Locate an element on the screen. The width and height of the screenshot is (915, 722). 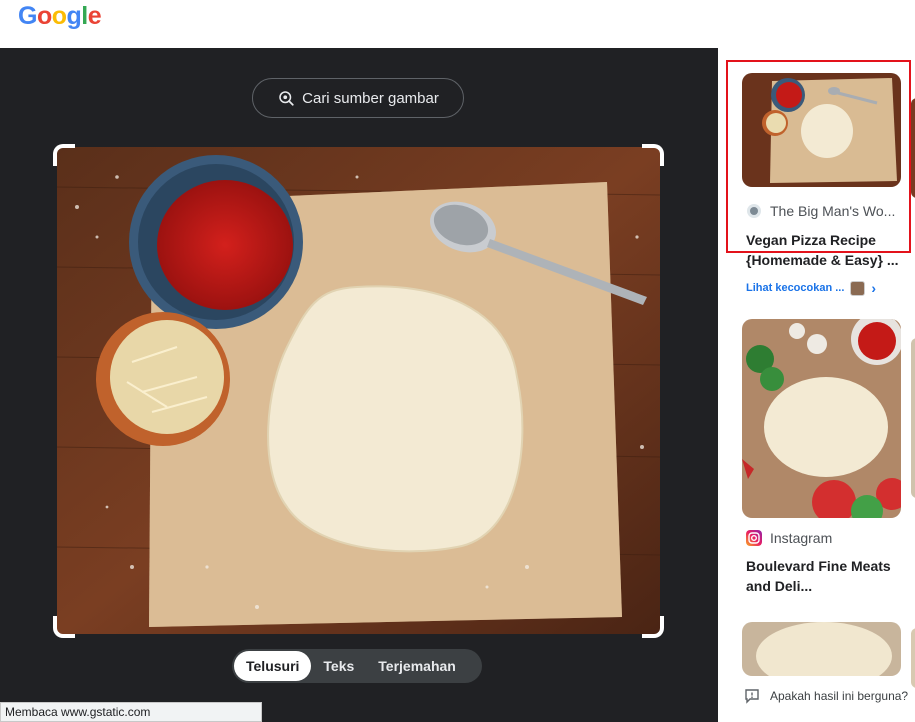
see-matches-link: Lihat kecocokan ... › is located at coordinates (811, 288).